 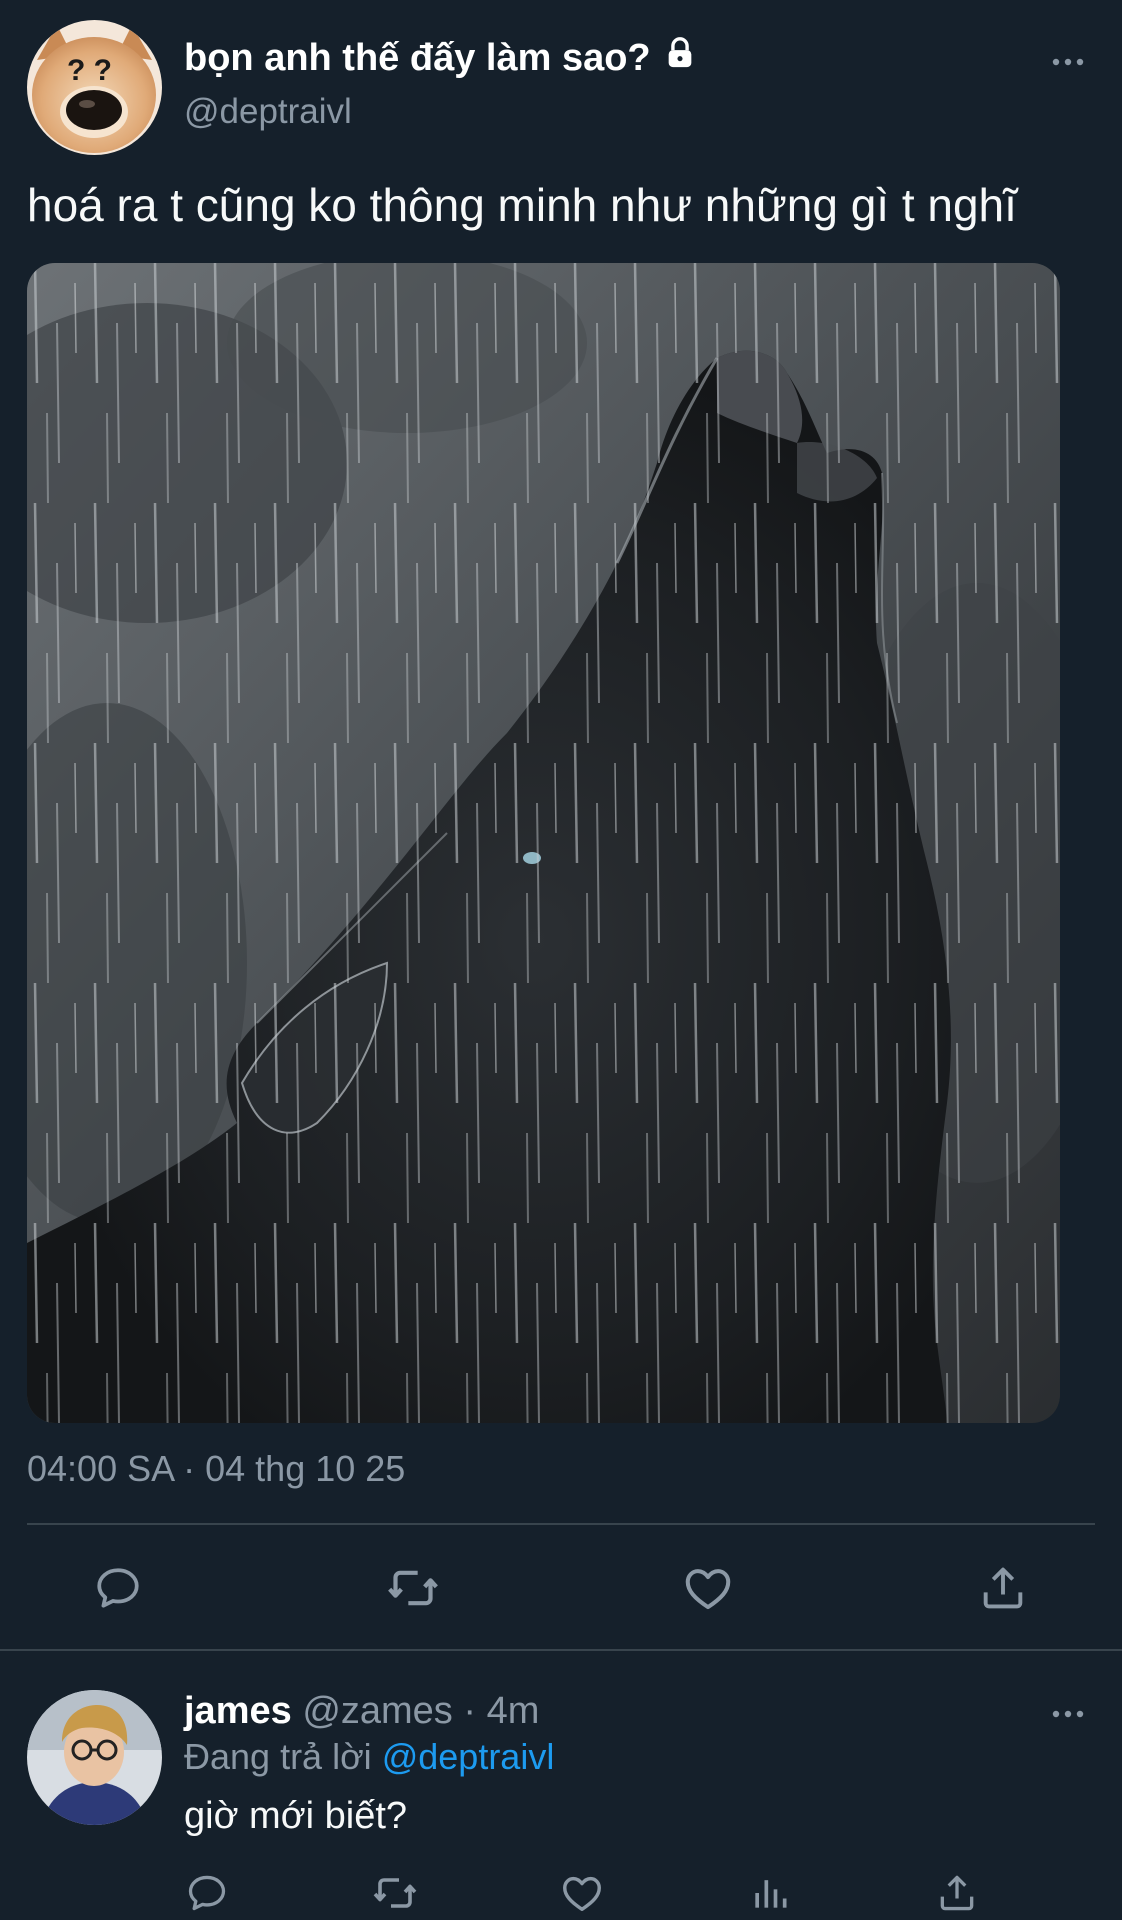 I want to click on like-button, so click(x=708, y=1588).